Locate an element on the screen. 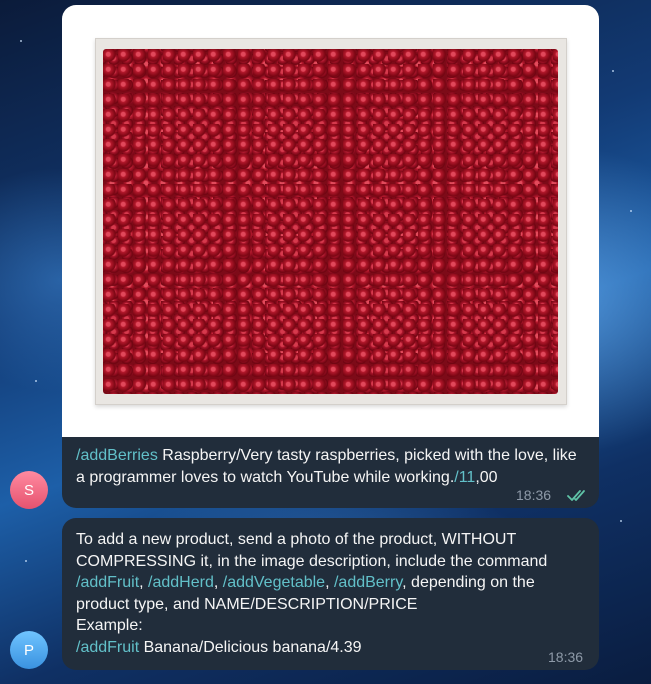  command-link: /addHerd is located at coordinates (181, 582).